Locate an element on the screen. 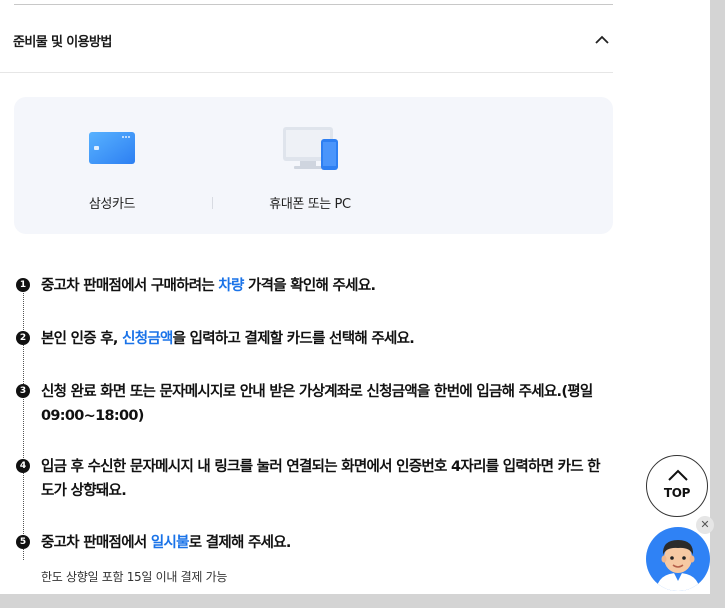  step-number: 1 is located at coordinates (23, 285).